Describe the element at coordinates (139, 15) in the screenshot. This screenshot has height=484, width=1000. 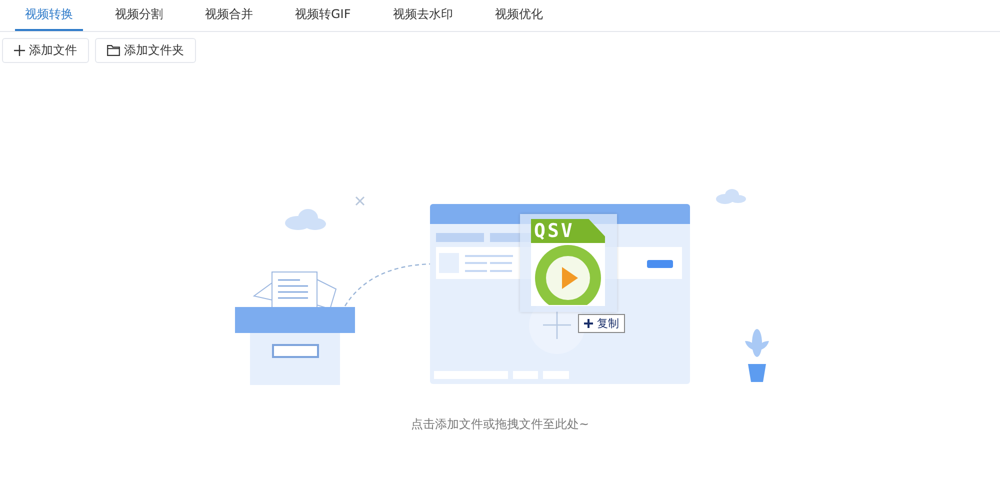
I see `tab: 视频分割` at that location.